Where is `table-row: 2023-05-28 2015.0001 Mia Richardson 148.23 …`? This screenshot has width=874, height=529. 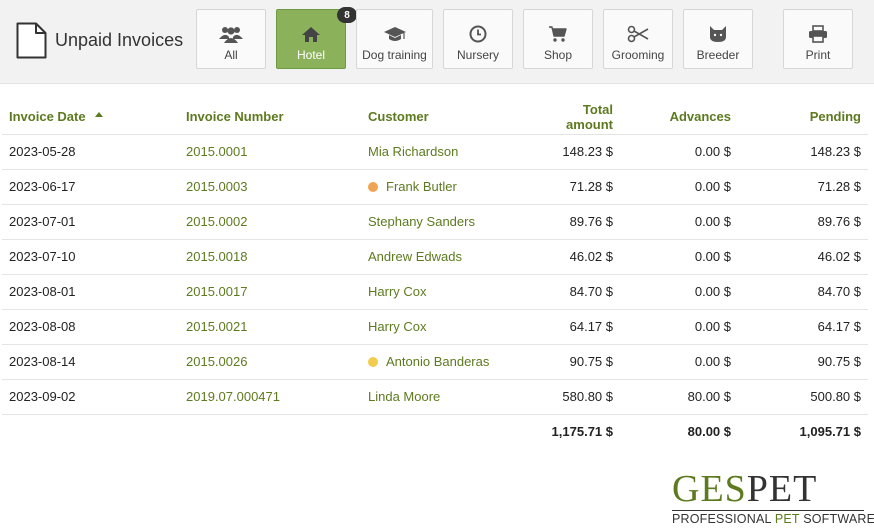
table-row: 2023-05-28 2015.0001 Mia Richardson 148.23 … is located at coordinates (435, 152).